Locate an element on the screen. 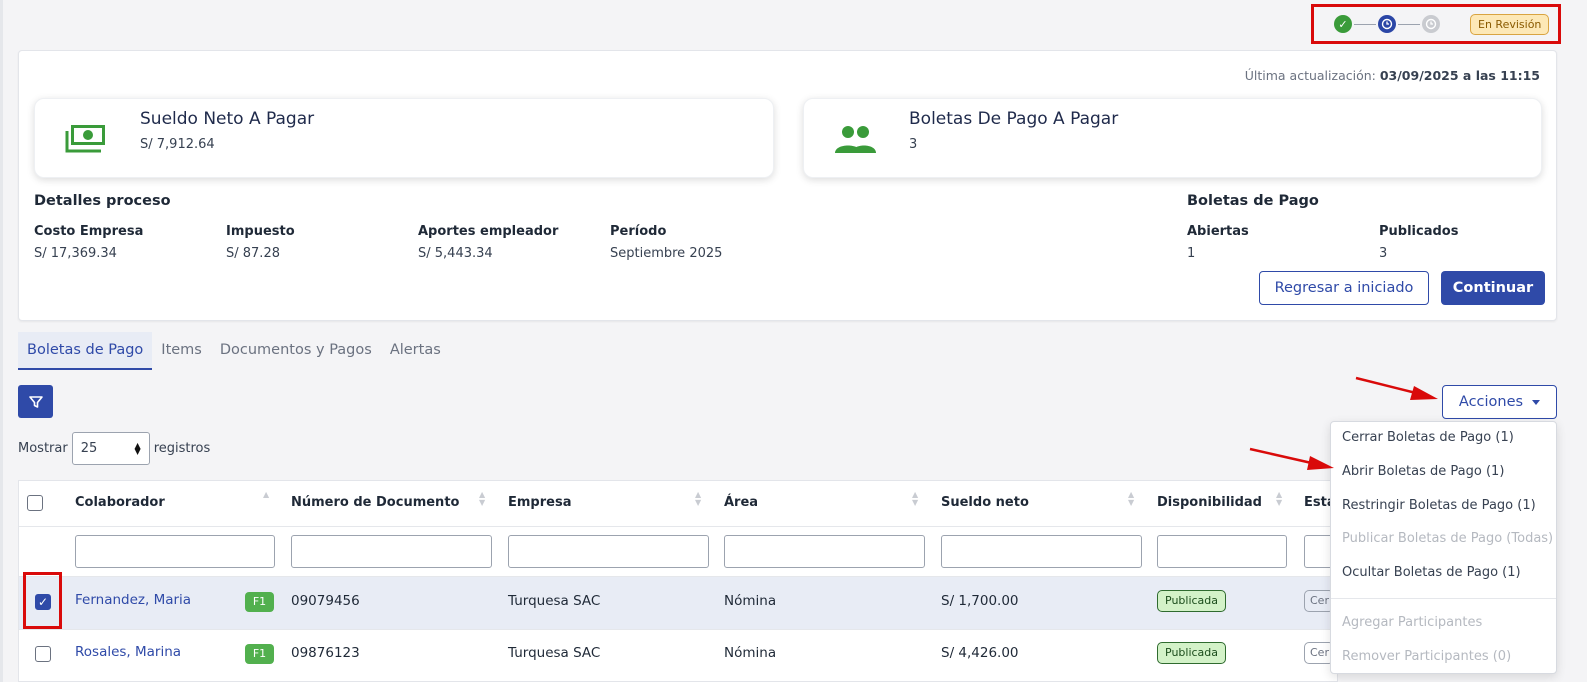  column-header-area: Área is located at coordinates (741, 502).